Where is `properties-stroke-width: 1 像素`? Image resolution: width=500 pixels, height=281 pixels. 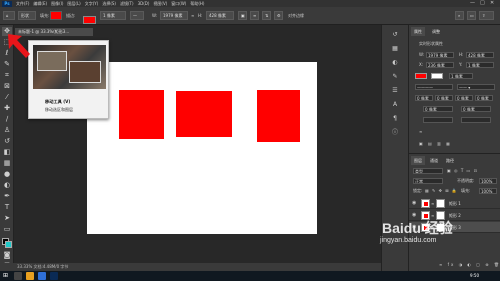
properties-stroke-width: 1 像素 is located at coordinates (461, 76).